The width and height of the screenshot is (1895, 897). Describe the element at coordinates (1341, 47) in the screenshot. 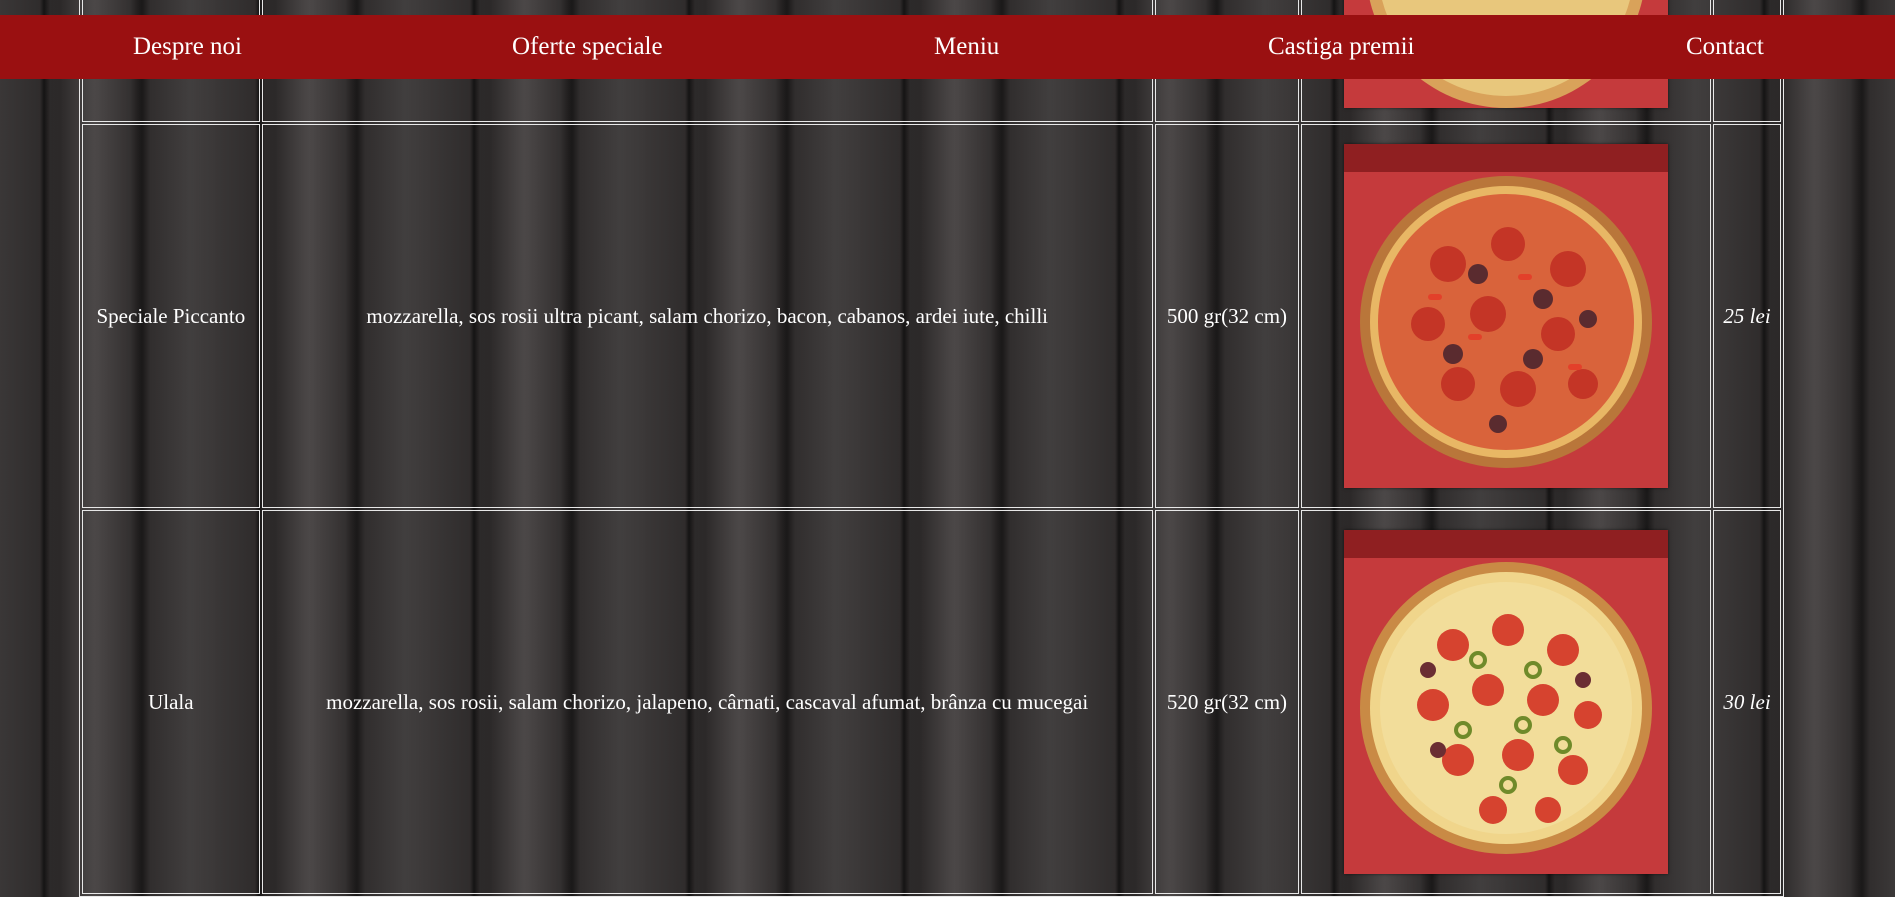

I see `nav-item-castiga-premii: Castiga premii` at that location.